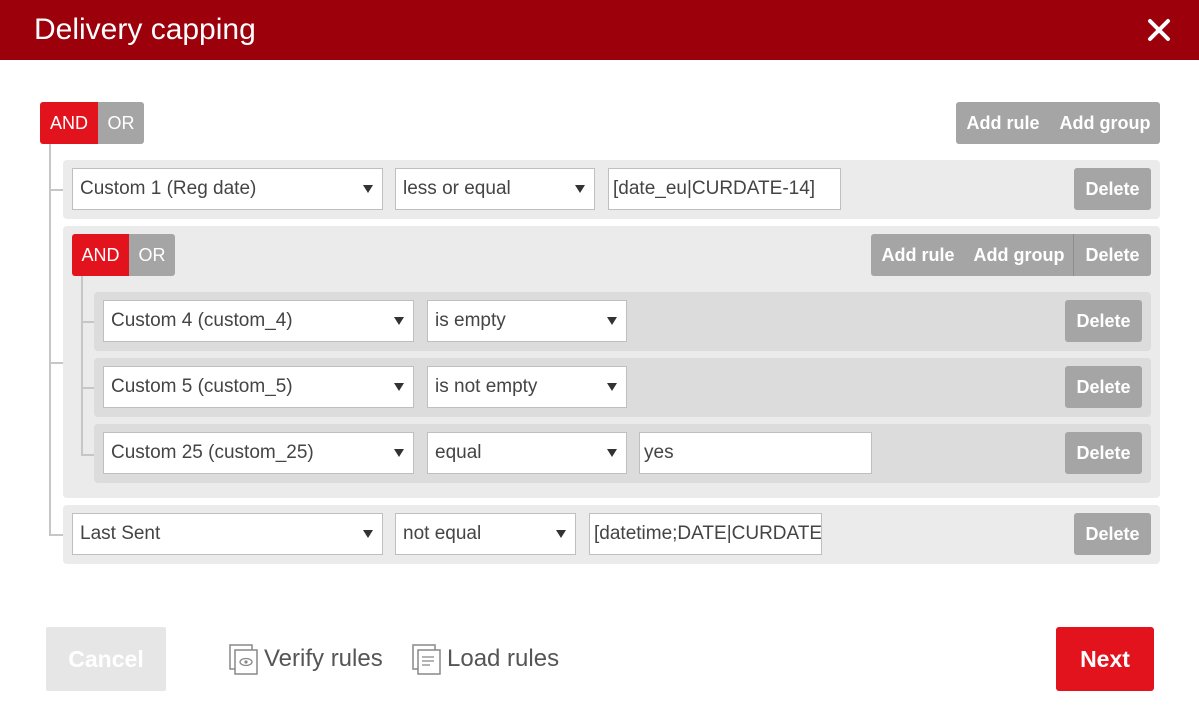 The height and width of the screenshot is (725, 1199). I want to click on root-or-button: OR, so click(121, 123).